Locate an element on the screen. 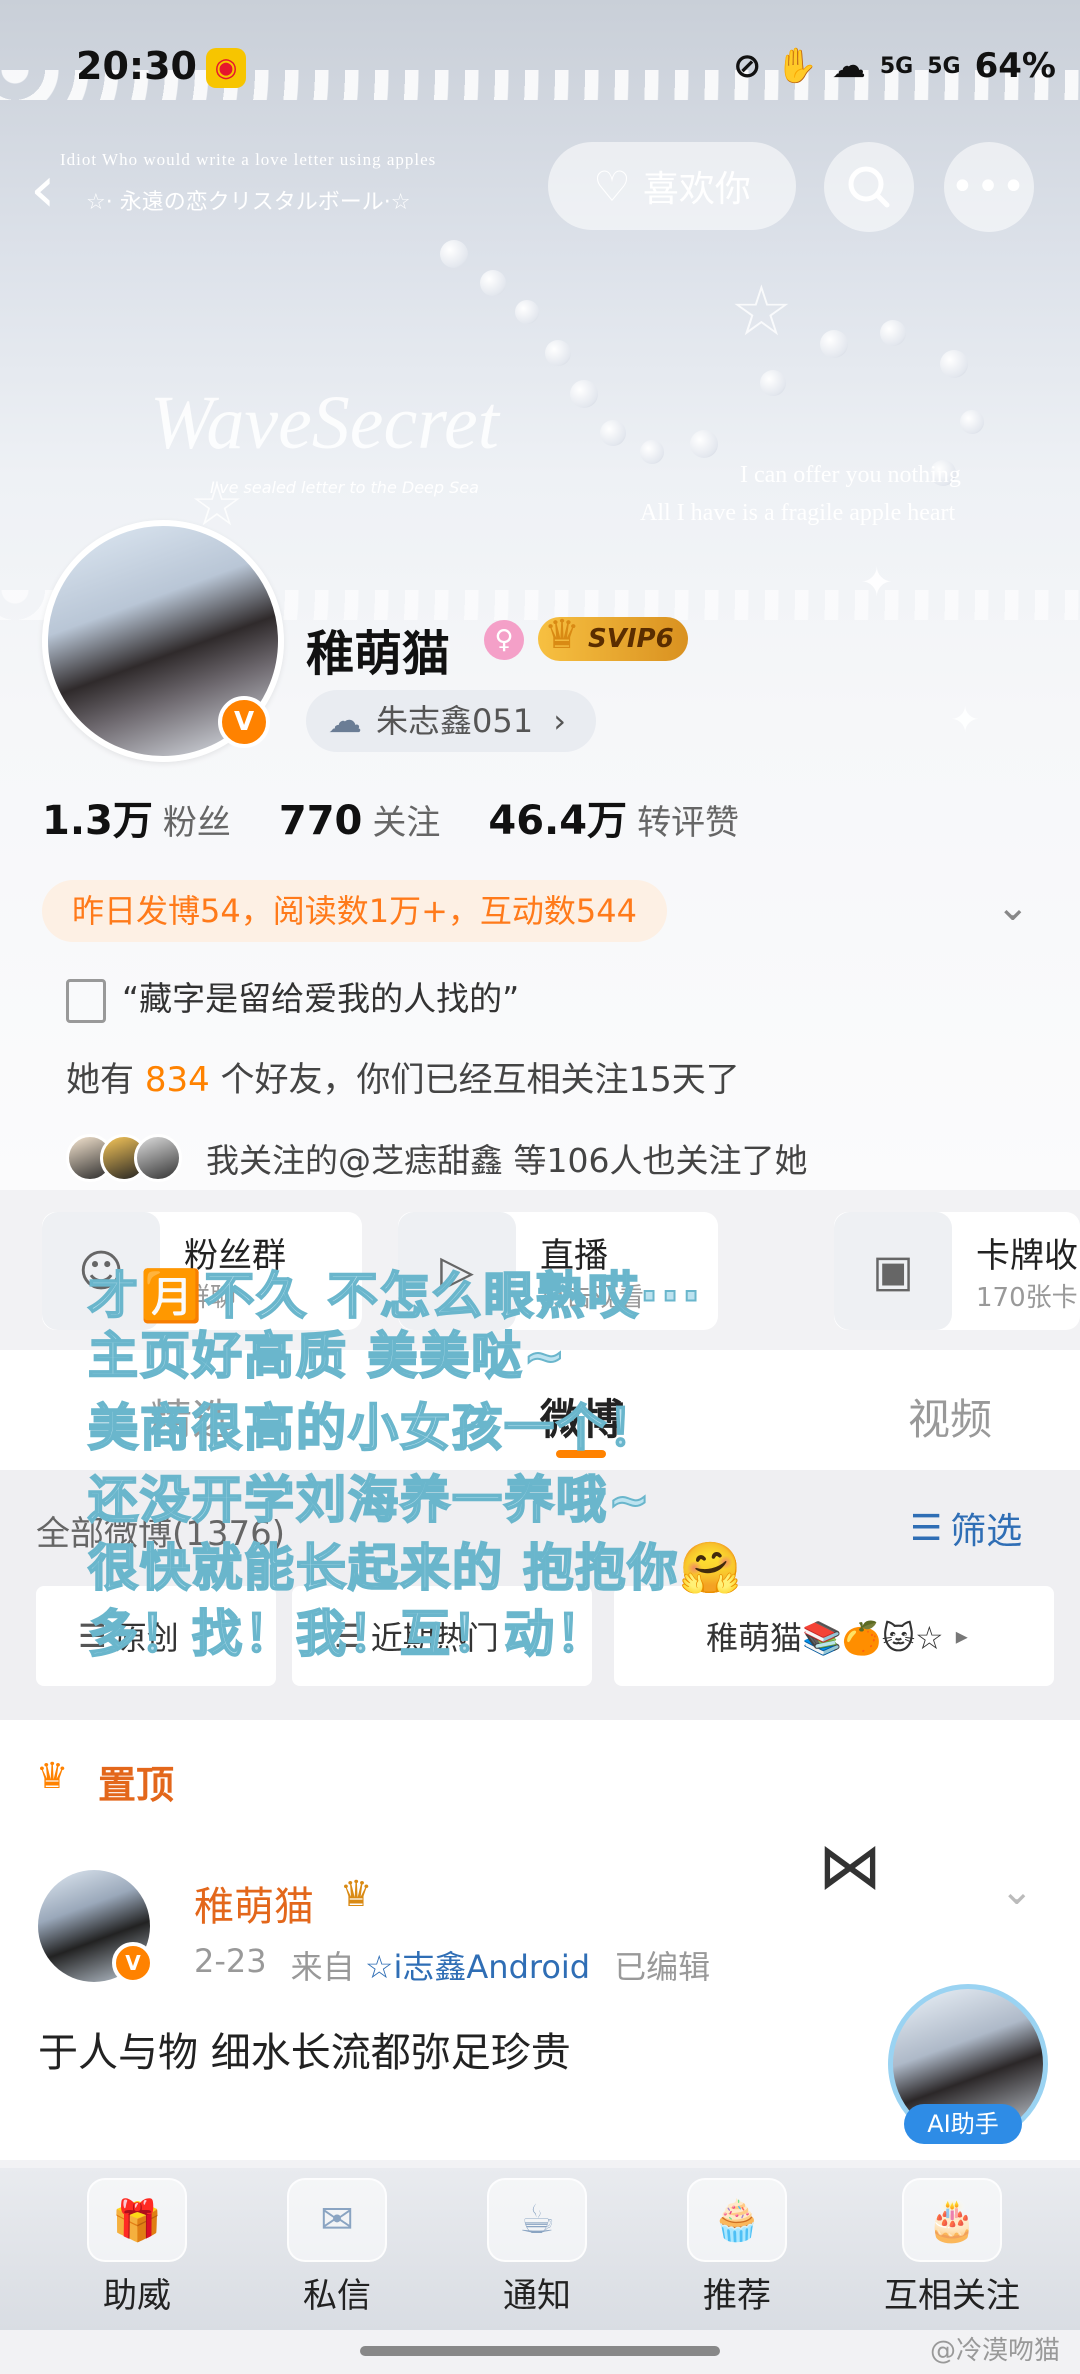  ai-assistant-label: AI助手 is located at coordinates (963, 2124).